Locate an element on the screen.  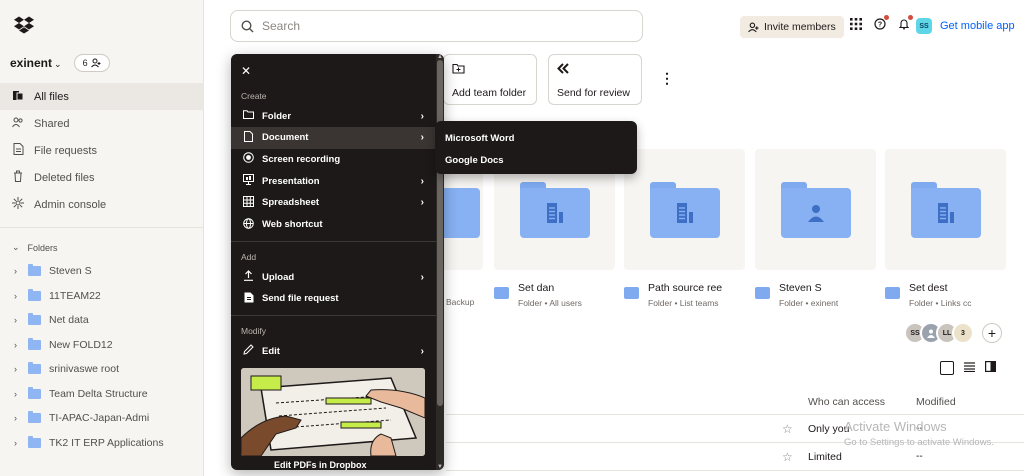
folder-tree-item: › New FOLD12 is located at coordinates (102, 345).